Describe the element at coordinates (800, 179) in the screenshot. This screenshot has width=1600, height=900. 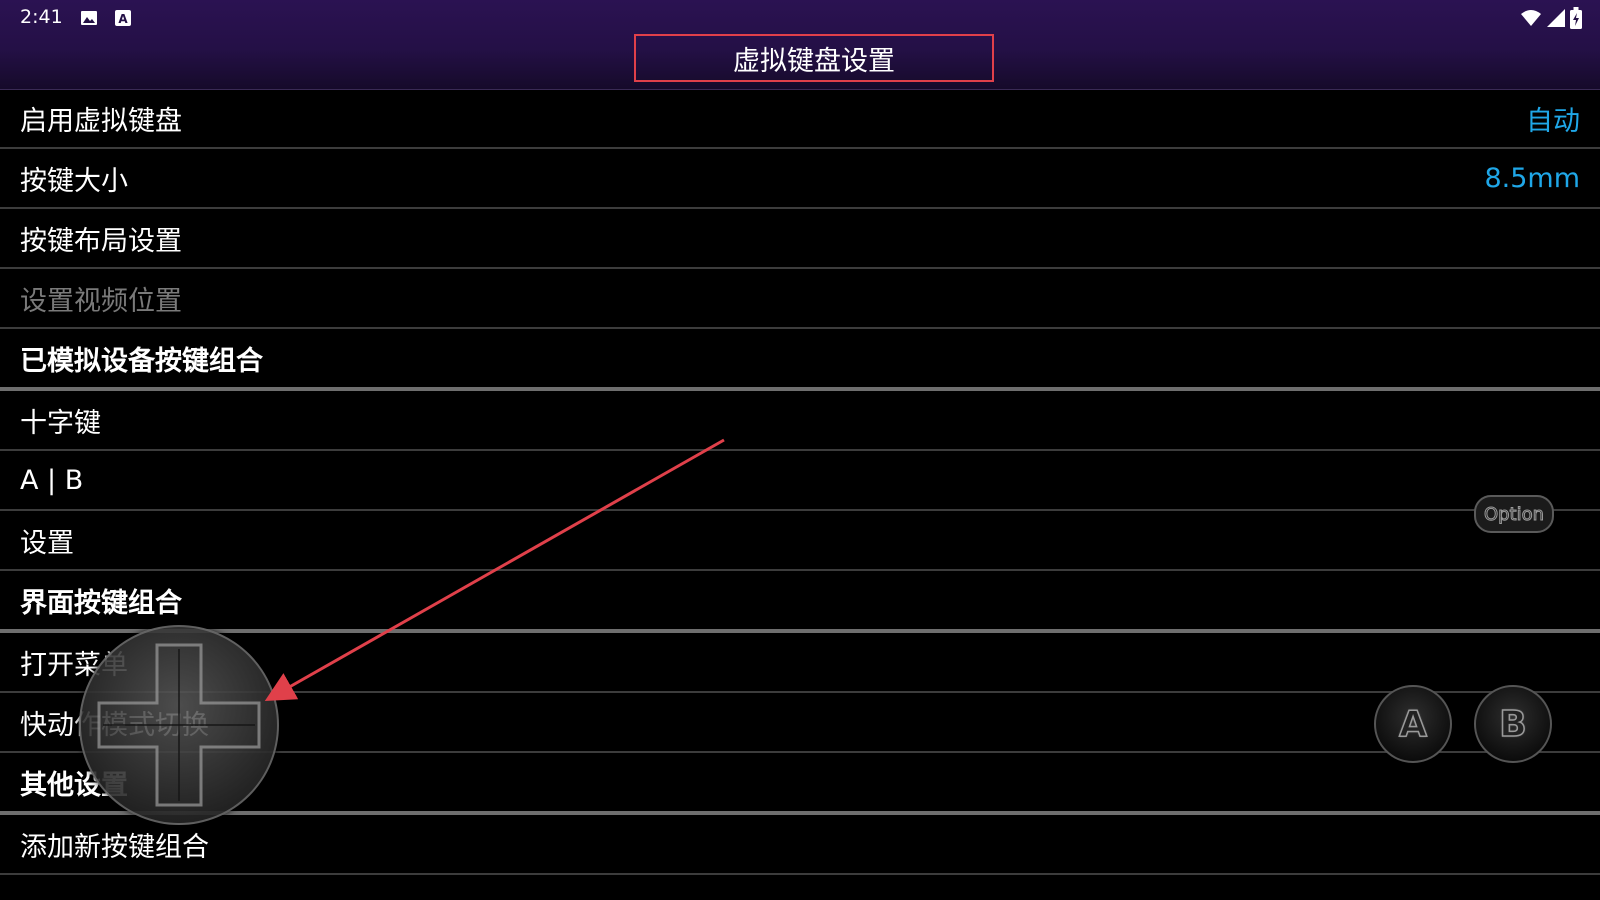
I see `row-key-size: 按键大小 8.5mm` at that location.